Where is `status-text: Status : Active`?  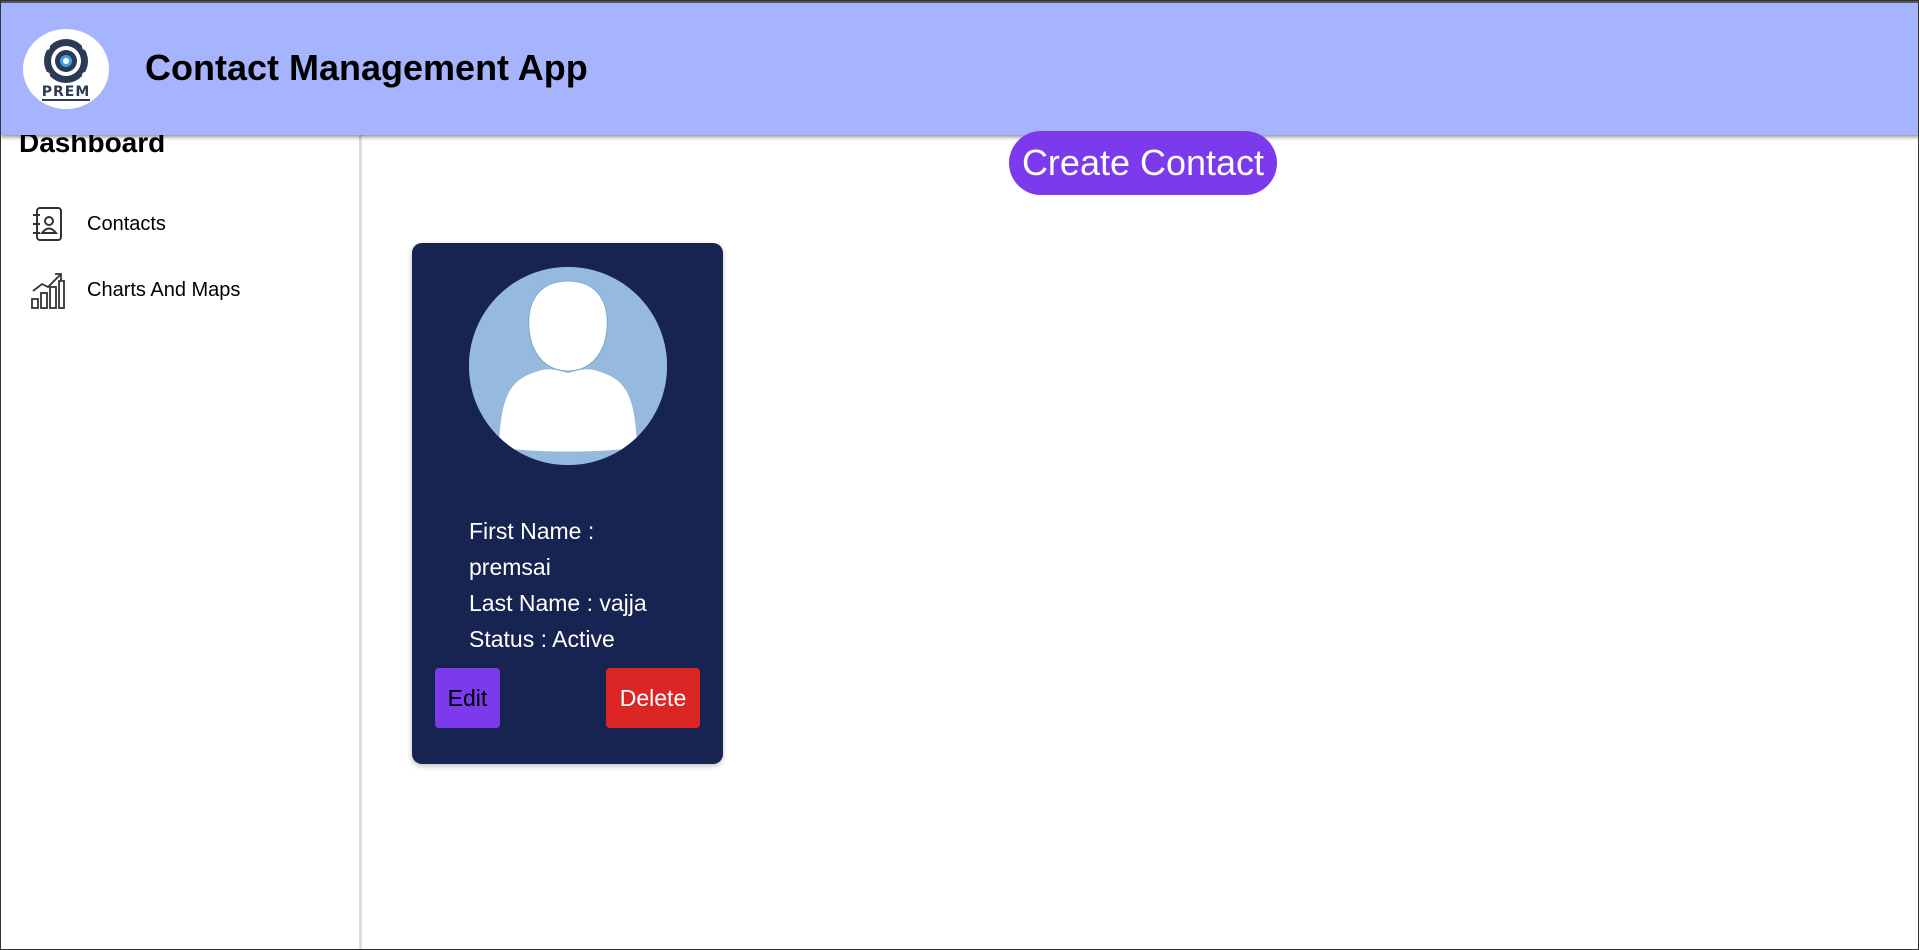
status-text: Status : Active is located at coordinates (542, 639).